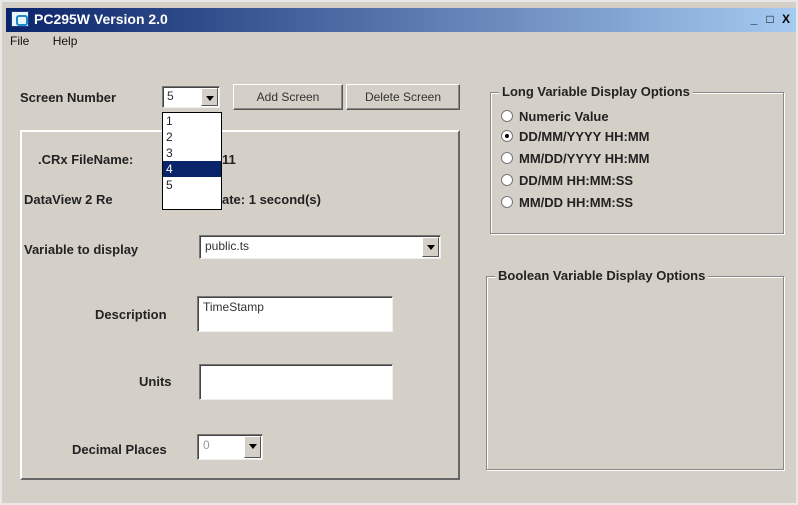 The height and width of the screenshot is (505, 798). I want to click on minimize-button: _, so click(754, 20).